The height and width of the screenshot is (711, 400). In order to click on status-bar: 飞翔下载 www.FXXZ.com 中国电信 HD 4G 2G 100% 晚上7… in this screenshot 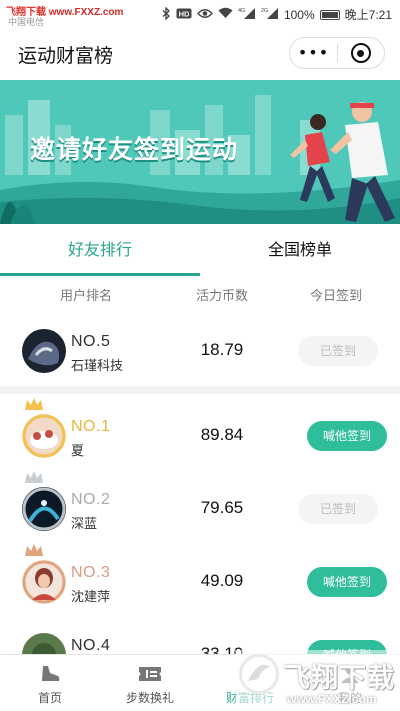, I will do `click(200, 14)`.